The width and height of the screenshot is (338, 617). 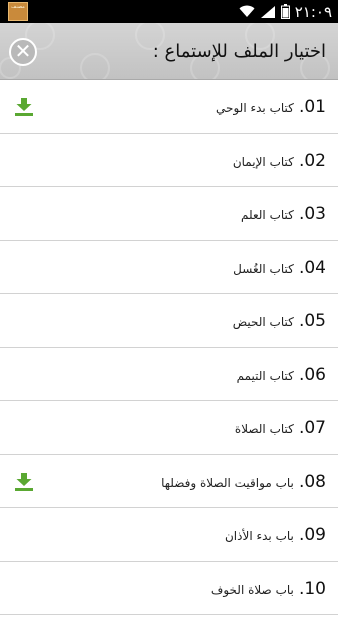 What do you see at coordinates (315, 588) in the screenshot?
I see `list-item-number: 10` at bounding box center [315, 588].